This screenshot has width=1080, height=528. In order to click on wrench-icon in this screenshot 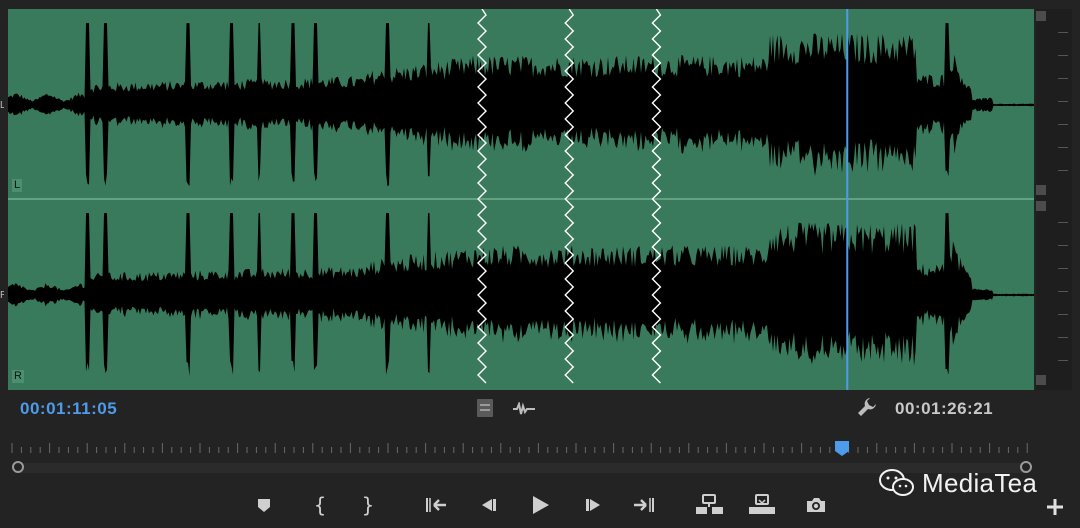, I will do `click(867, 409)`.